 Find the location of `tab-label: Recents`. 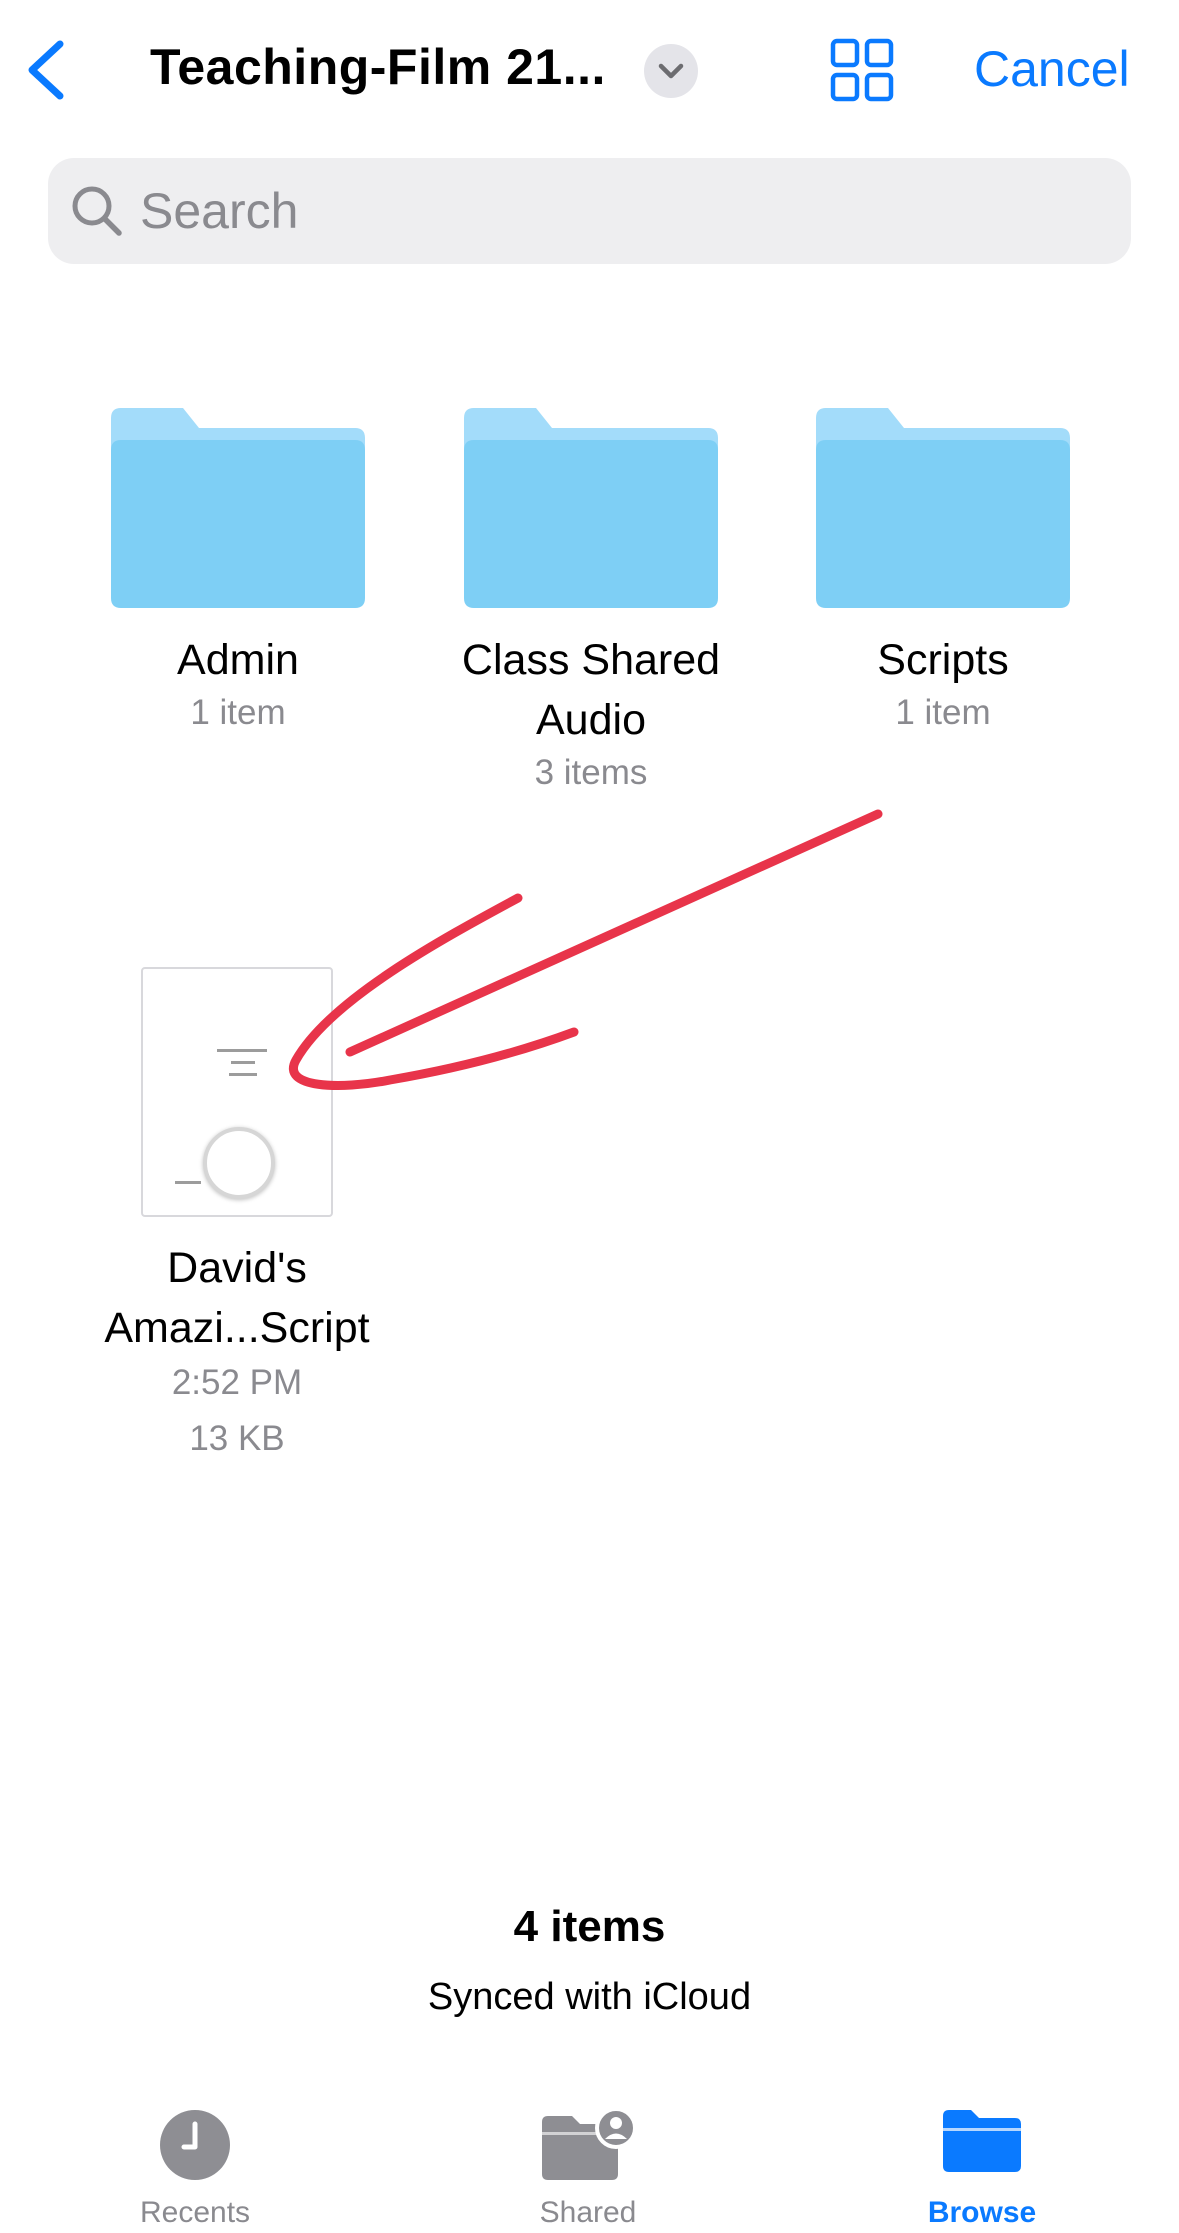

tab-label: Recents is located at coordinates (195, 2212).